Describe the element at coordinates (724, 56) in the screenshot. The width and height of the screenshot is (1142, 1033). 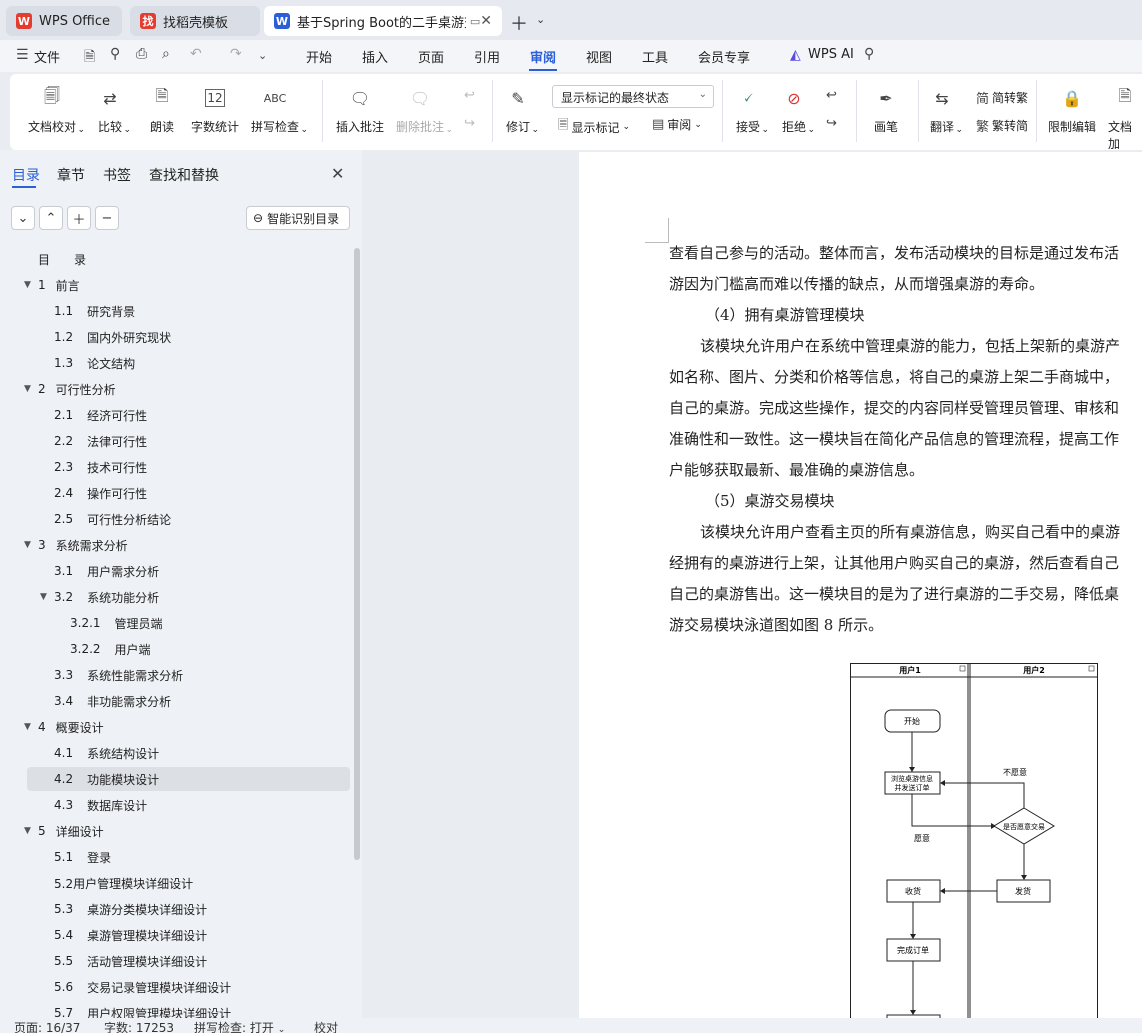
I see `menu-member: 会员专享` at that location.